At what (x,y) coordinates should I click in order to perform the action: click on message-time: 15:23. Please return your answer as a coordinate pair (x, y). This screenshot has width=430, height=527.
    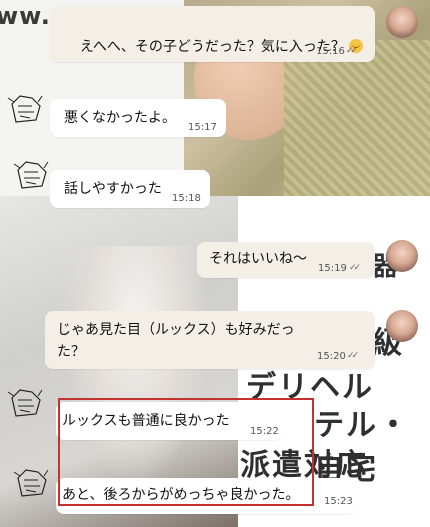
    Looking at the image, I should click on (338, 501).